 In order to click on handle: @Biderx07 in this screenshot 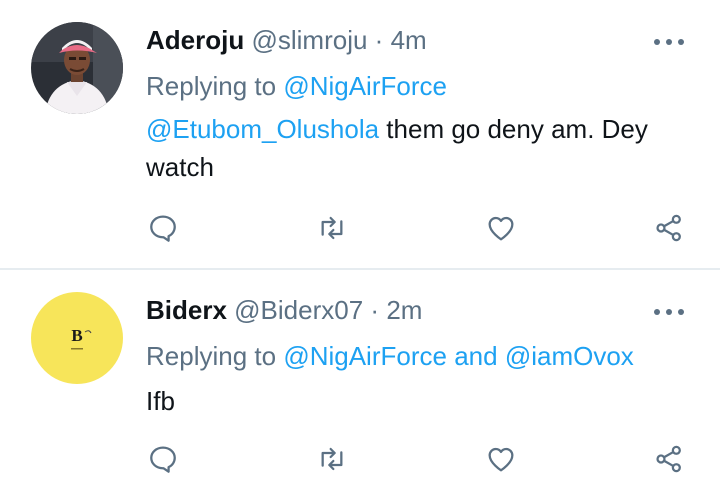, I will do `click(298, 310)`.